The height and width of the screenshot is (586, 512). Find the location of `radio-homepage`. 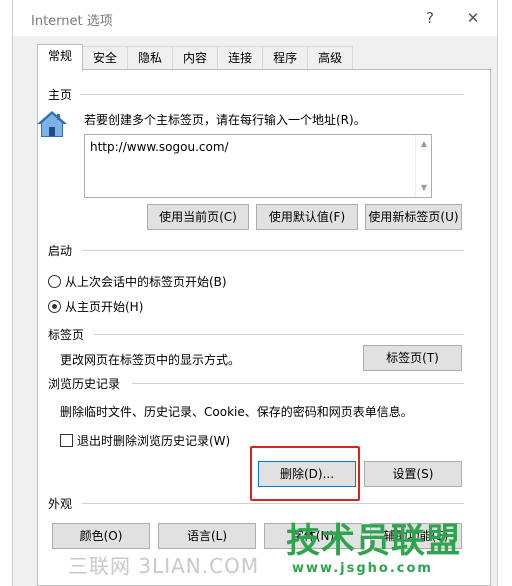

radio-homepage is located at coordinates (54, 306).